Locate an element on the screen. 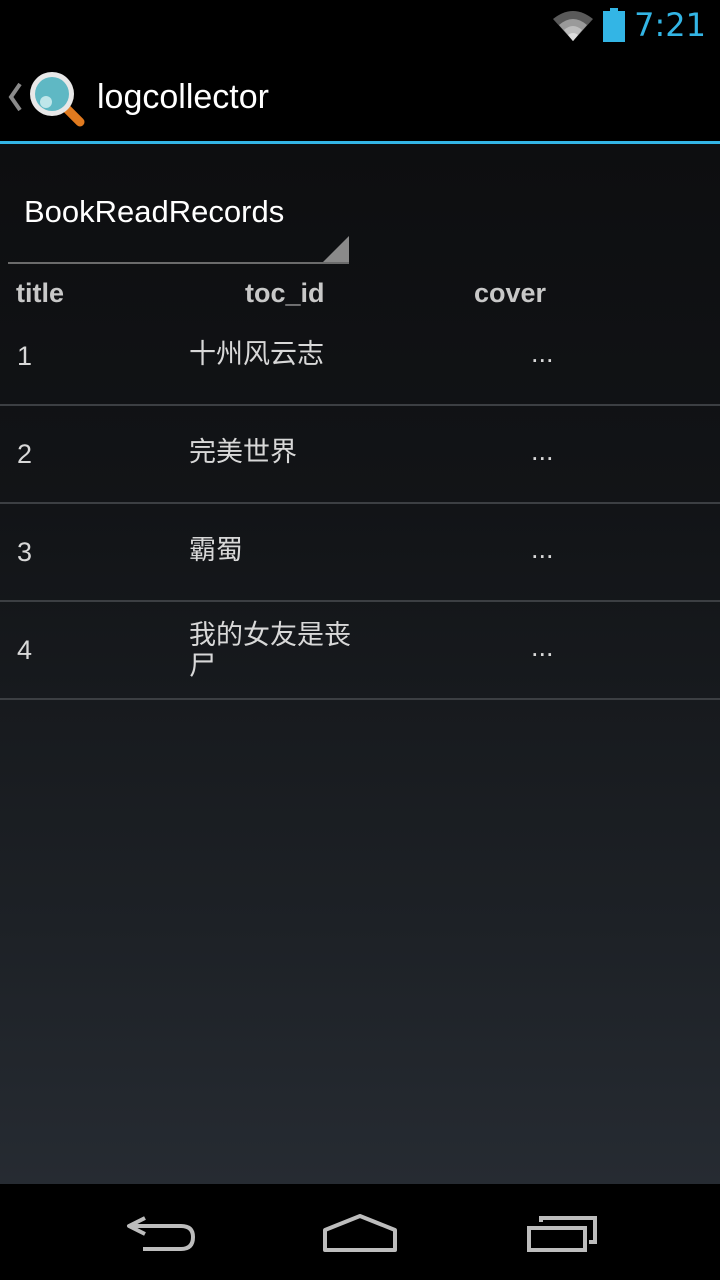  cell-title: 3 is located at coordinates (25, 552).